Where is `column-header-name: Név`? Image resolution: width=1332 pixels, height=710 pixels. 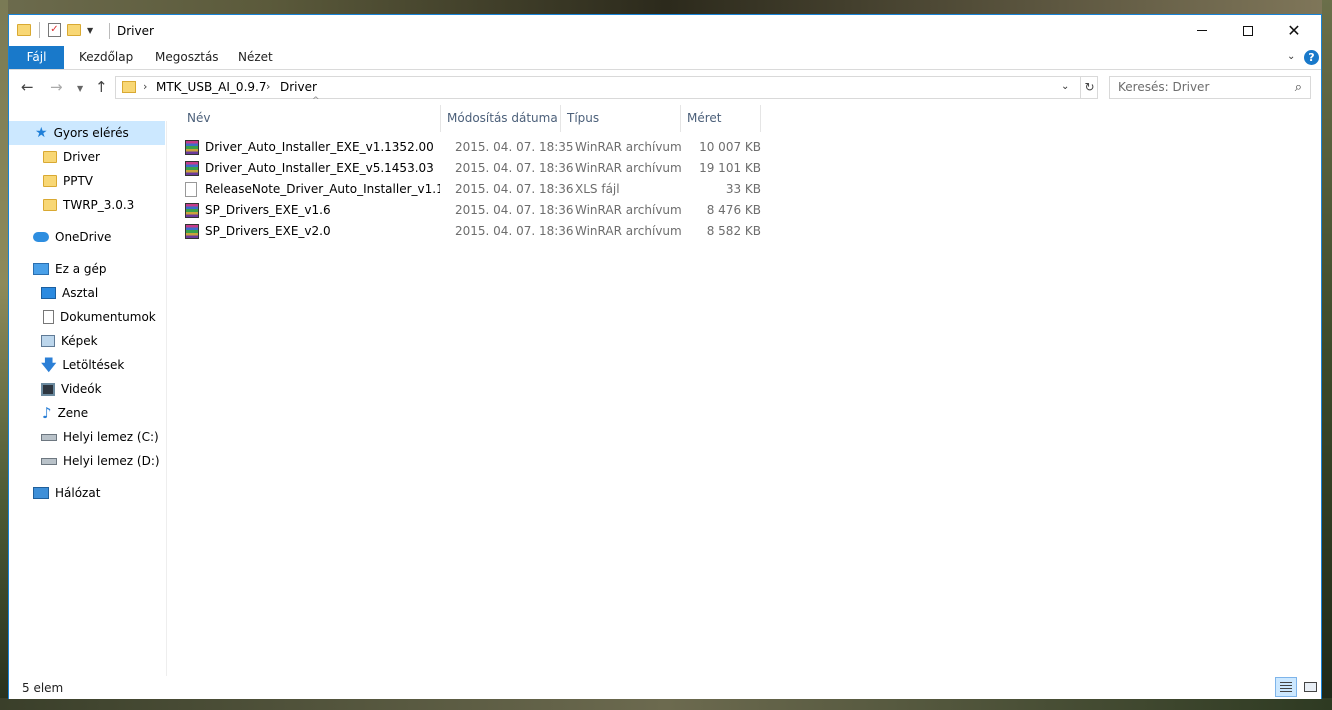 column-header-name: Név is located at coordinates (198, 118).